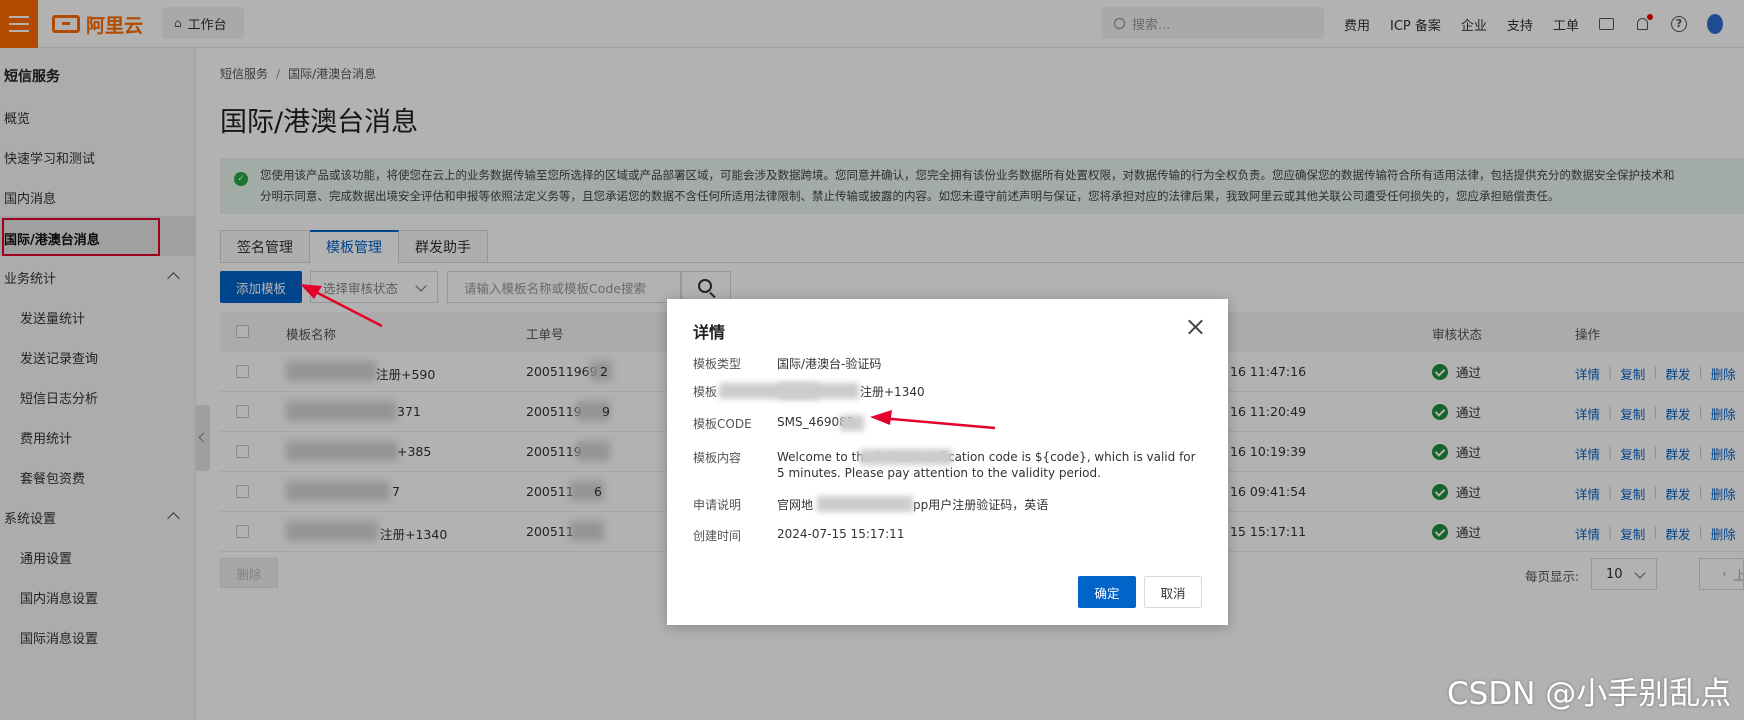  Describe the element at coordinates (717, 458) in the screenshot. I see `template-content-label: 模板内容` at that location.